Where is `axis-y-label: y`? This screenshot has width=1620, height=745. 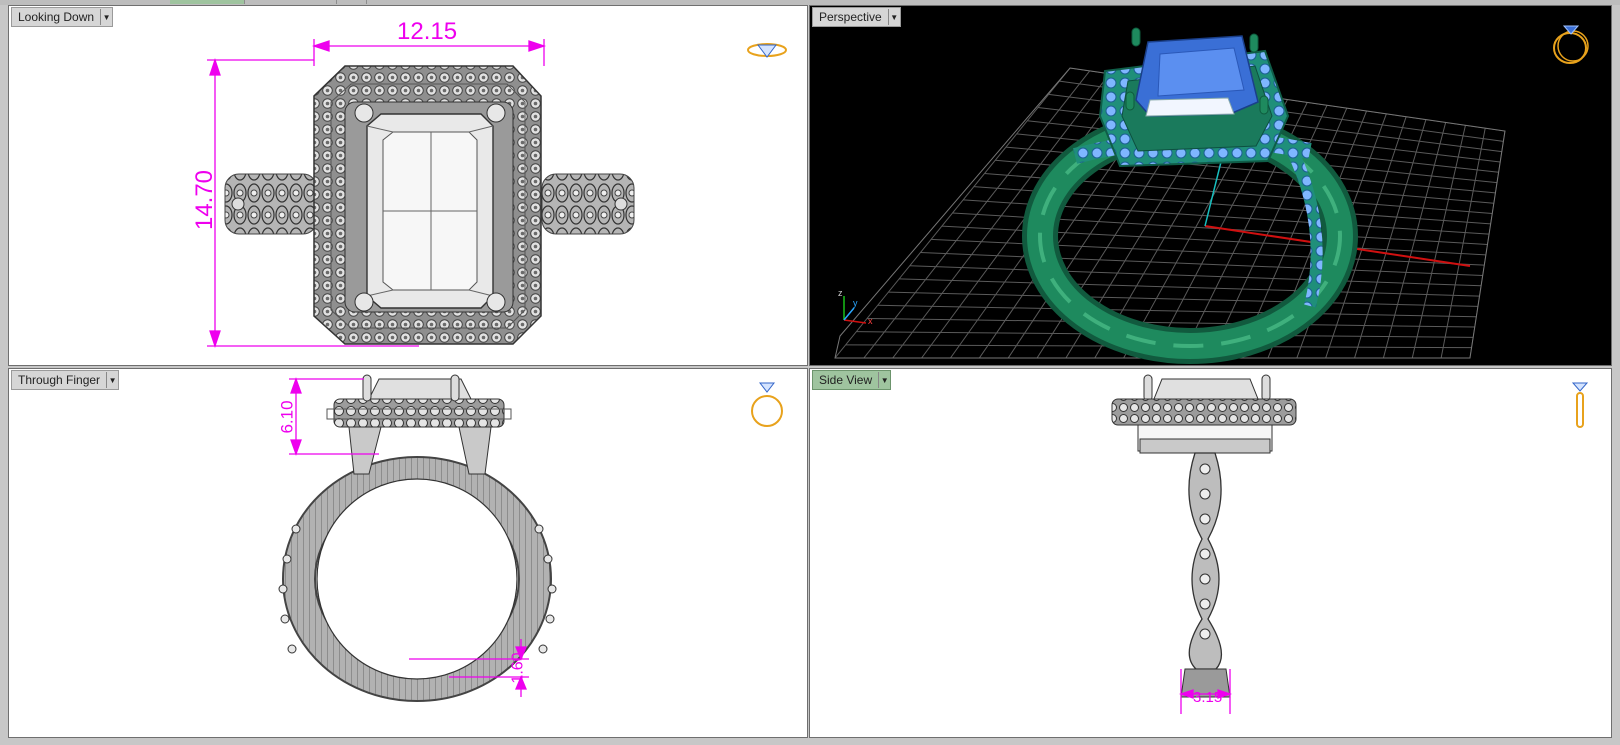
axis-y-label: y is located at coordinates (855, 303).